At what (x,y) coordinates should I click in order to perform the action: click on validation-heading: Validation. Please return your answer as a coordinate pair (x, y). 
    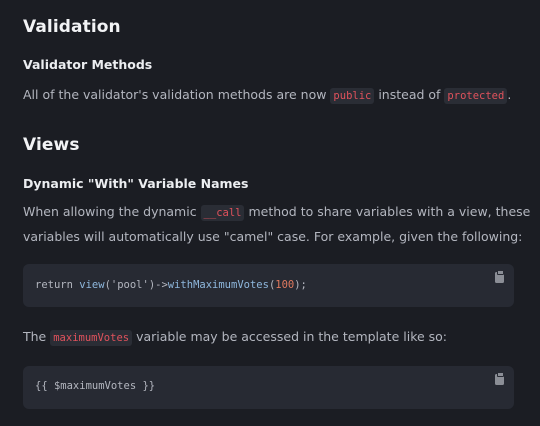
    Looking at the image, I should click on (72, 27).